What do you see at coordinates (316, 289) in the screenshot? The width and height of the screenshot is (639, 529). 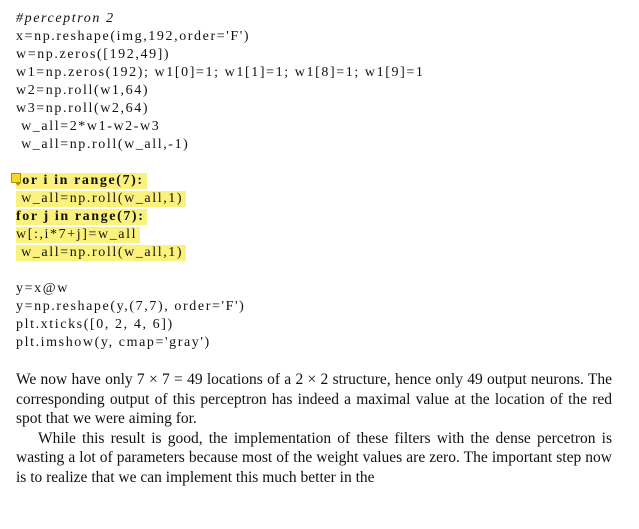 I see `code-line: y=x@w` at bounding box center [316, 289].